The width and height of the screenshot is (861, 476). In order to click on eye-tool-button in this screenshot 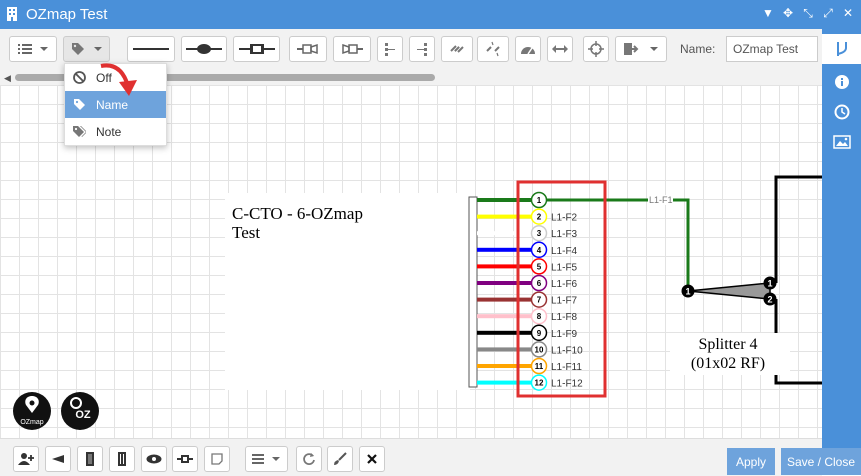, I will do `click(154, 459)`.